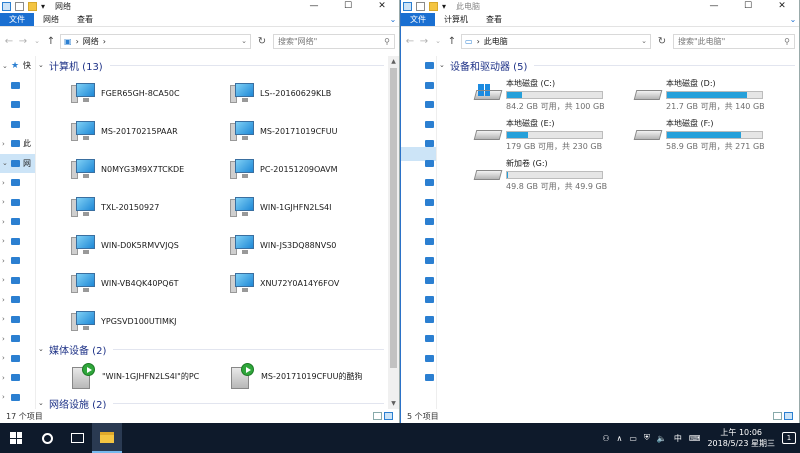 Image resolution: width=800 pixels, height=453 pixels. I want to click on nav-item: ⌄ ★ 快, so click(17, 66).